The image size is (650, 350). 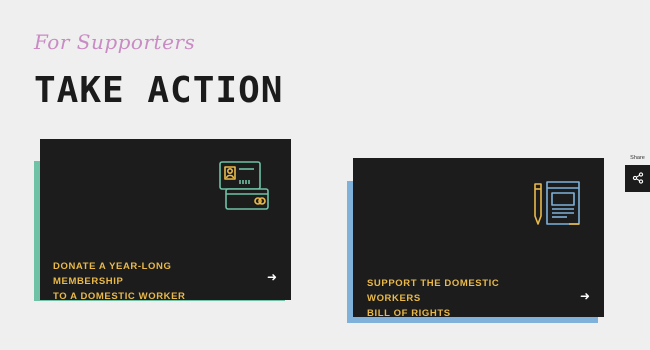 What do you see at coordinates (409, 313) in the screenshot?
I see `card-label-line: BILL OF RIGHTS` at bounding box center [409, 313].